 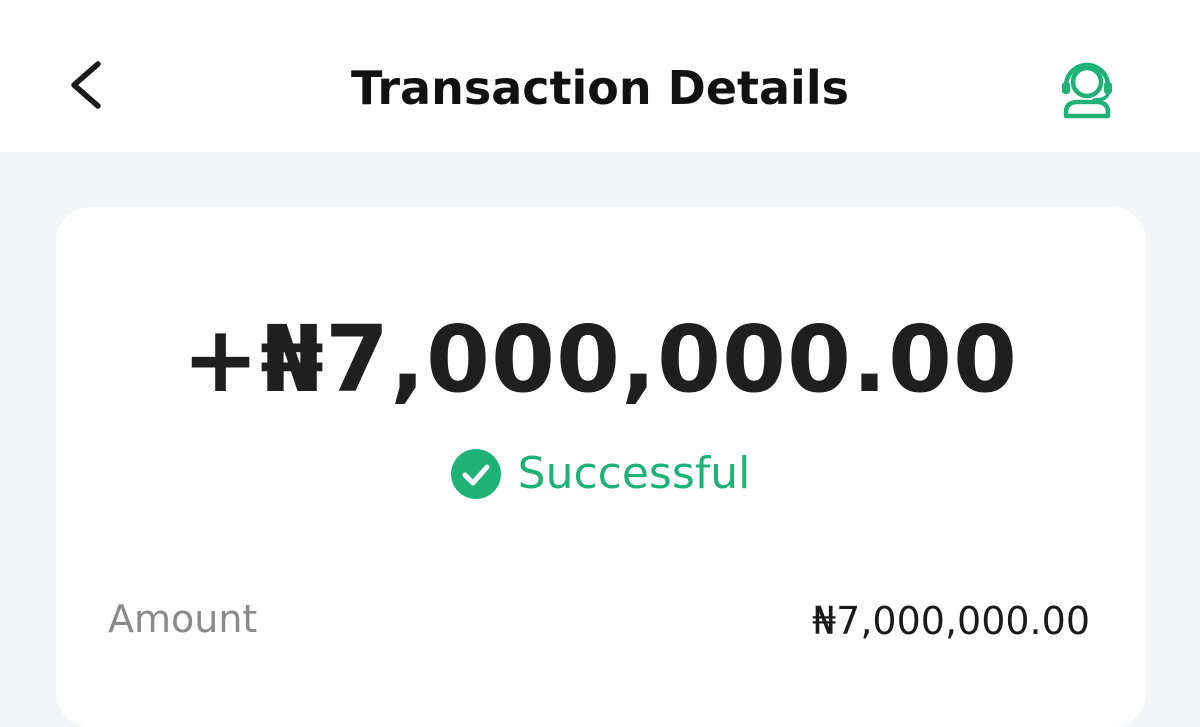 I want to click on status-badge: Successful, so click(x=600, y=474).